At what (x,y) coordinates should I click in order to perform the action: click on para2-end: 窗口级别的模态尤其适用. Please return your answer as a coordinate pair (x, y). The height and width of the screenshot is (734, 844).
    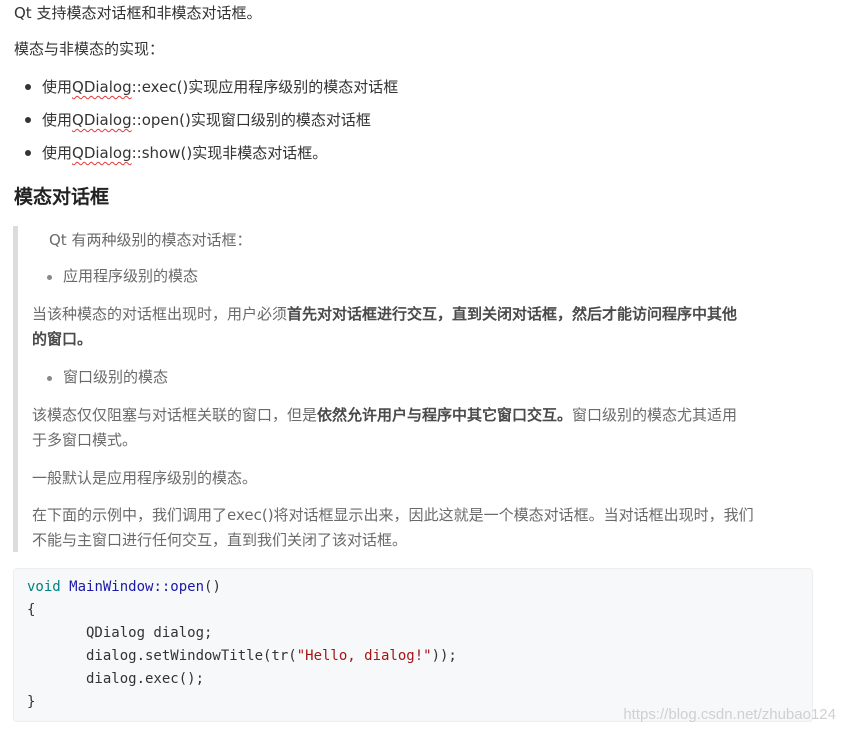
    Looking at the image, I should click on (655, 415).